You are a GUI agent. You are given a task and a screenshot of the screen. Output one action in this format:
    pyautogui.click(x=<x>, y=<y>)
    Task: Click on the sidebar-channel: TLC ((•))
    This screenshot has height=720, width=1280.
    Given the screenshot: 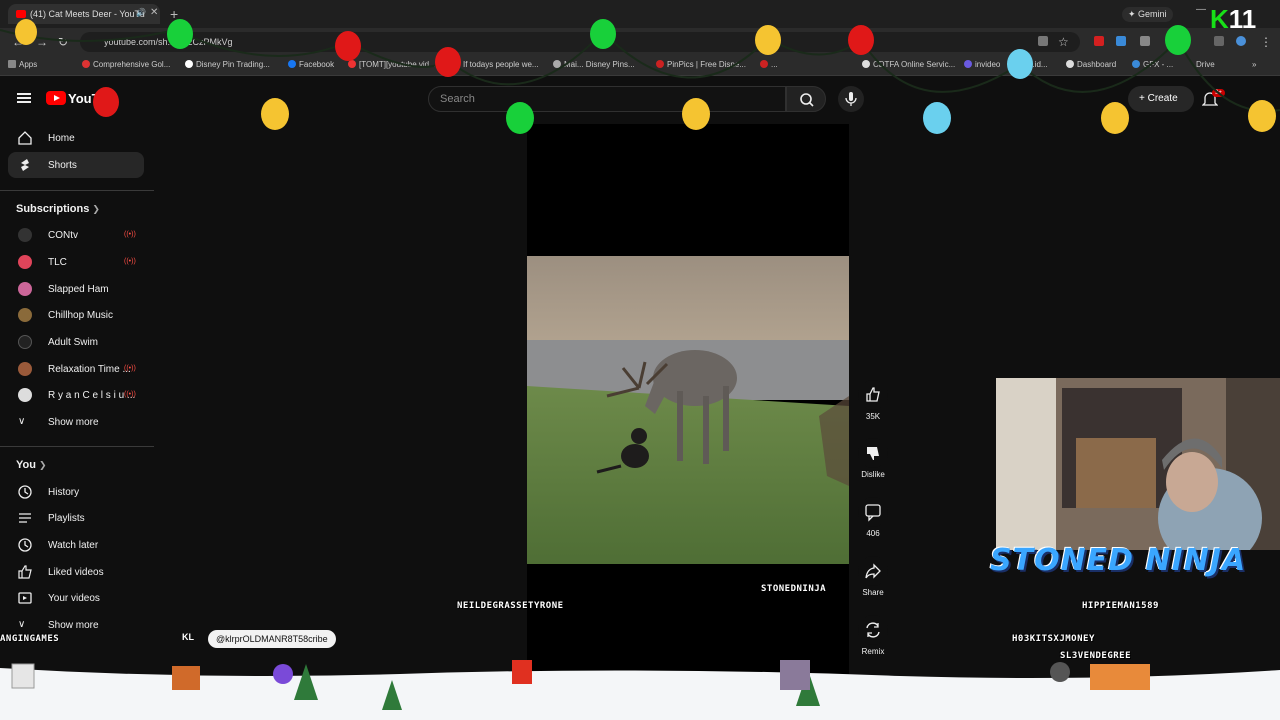 What is the action you would take?
    pyautogui.click(x=76, y=262)
    